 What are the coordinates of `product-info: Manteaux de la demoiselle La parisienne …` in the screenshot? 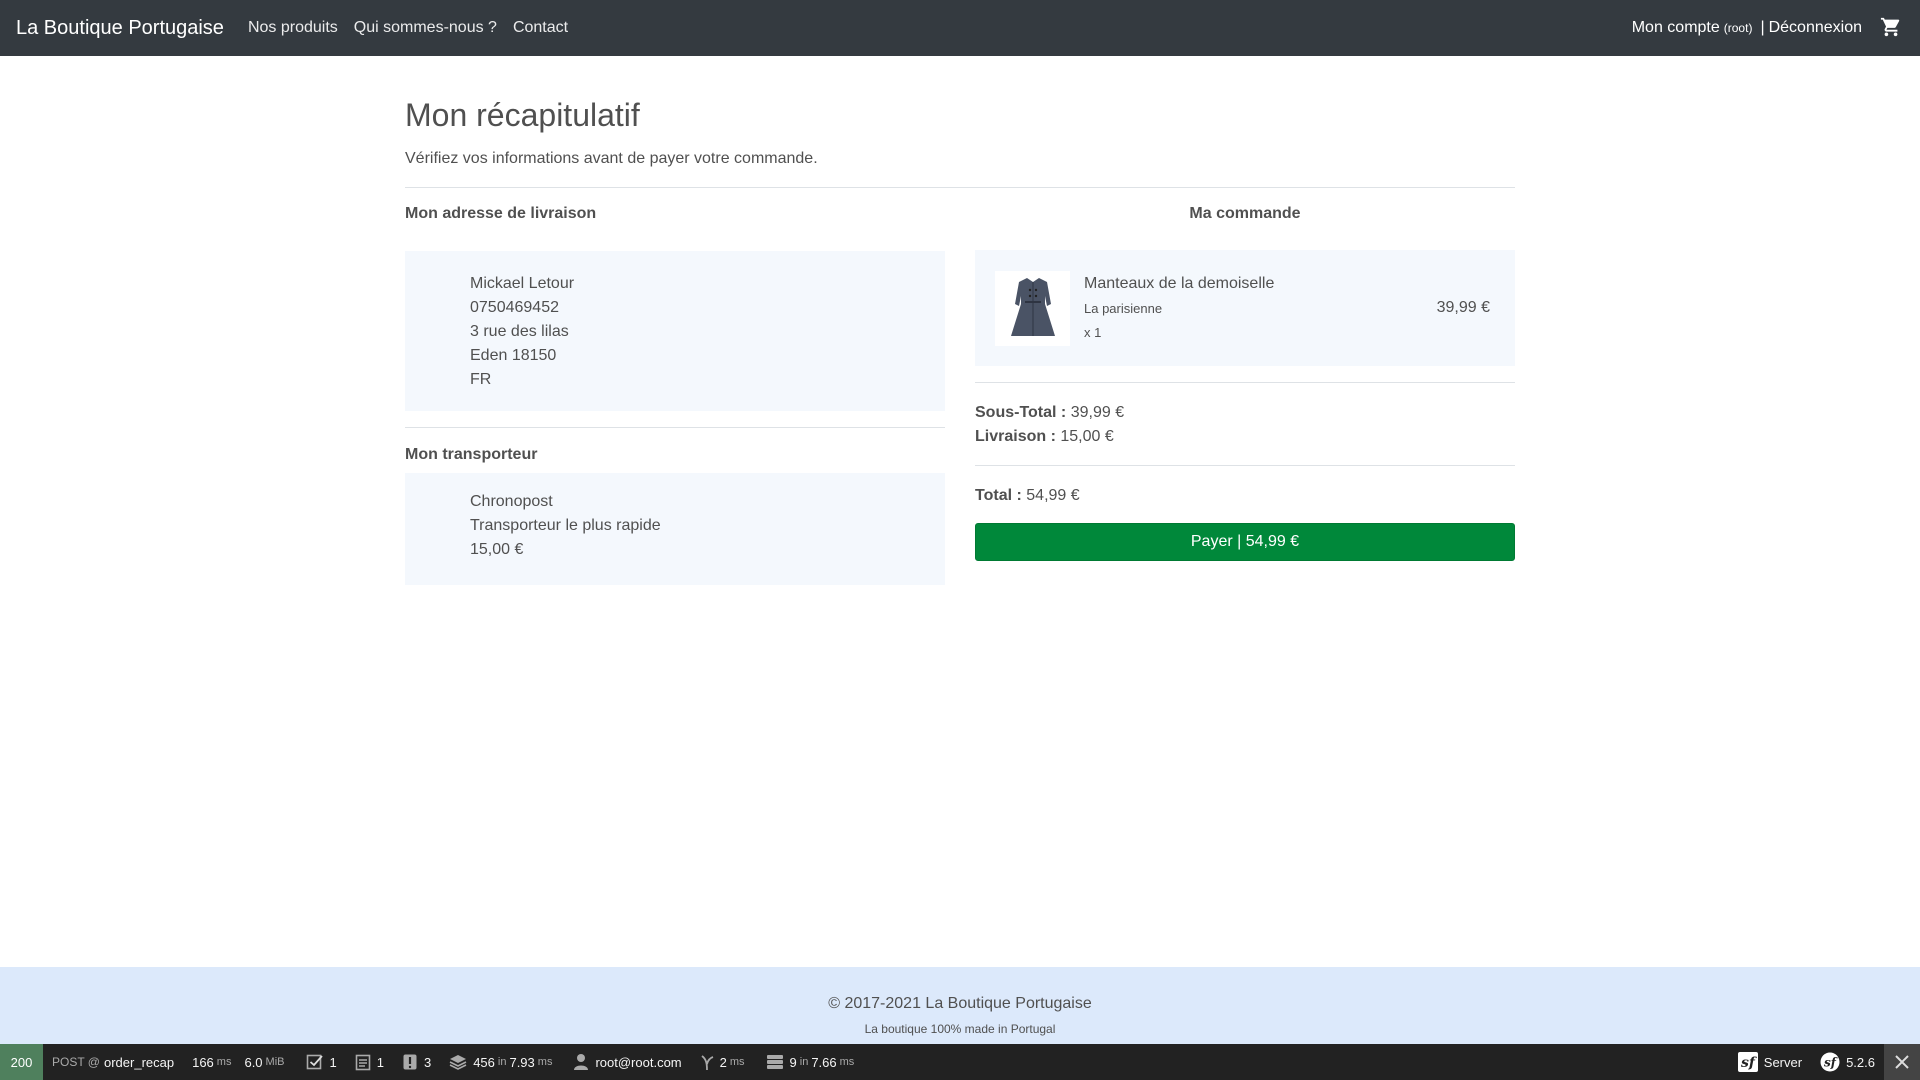 It's located at (1260, 308).